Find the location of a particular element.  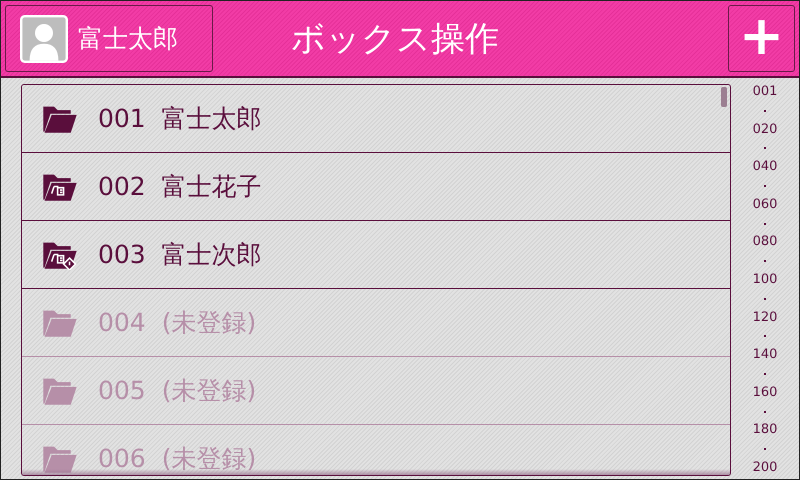

box-number: 002 is located at coordinates (122, 186).